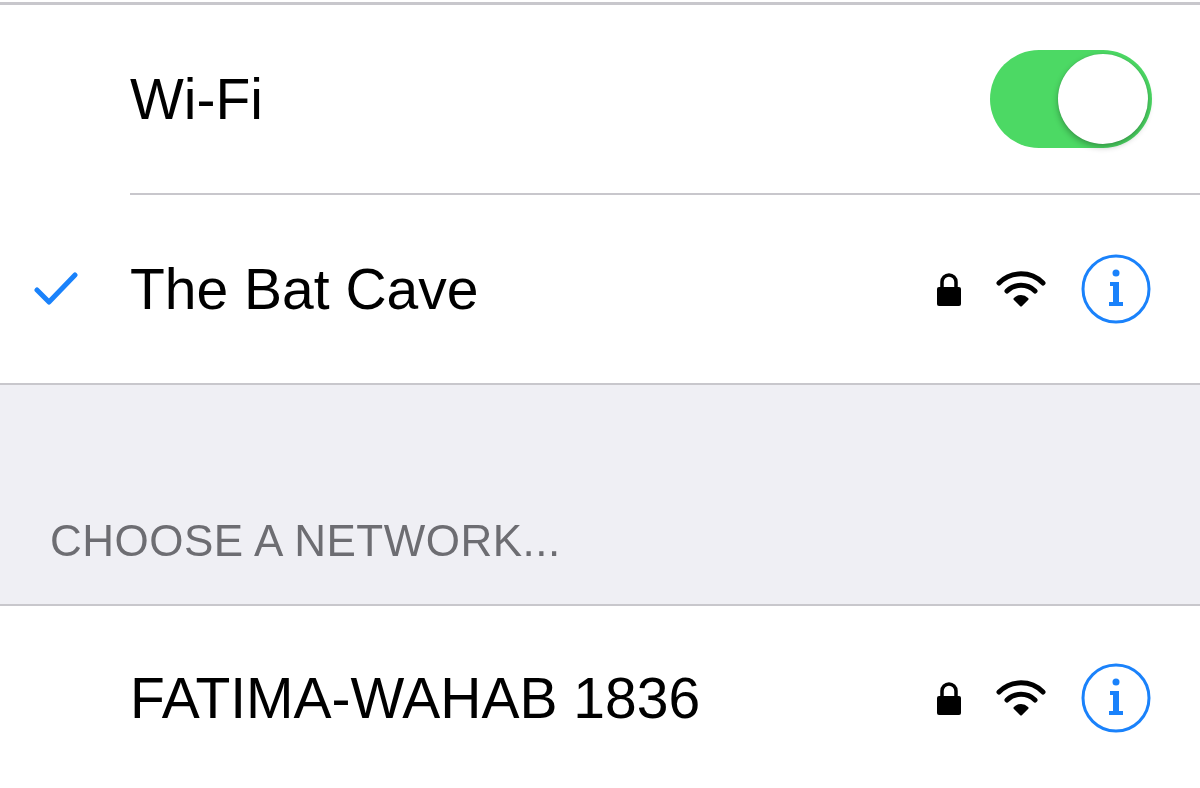  I want to click on network-name: The Bat Cave, so click(533, 289).